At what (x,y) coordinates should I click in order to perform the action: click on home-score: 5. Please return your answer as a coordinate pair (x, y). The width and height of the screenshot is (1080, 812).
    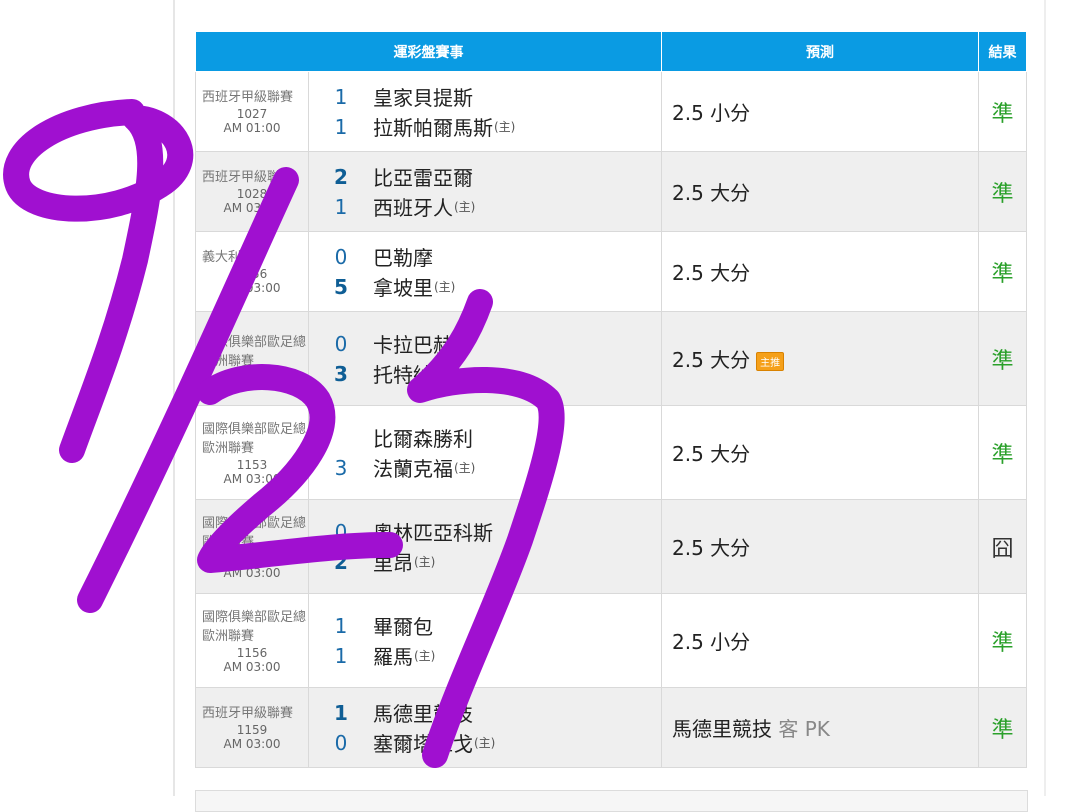
    Looking at the image, I should click on (341, 286).